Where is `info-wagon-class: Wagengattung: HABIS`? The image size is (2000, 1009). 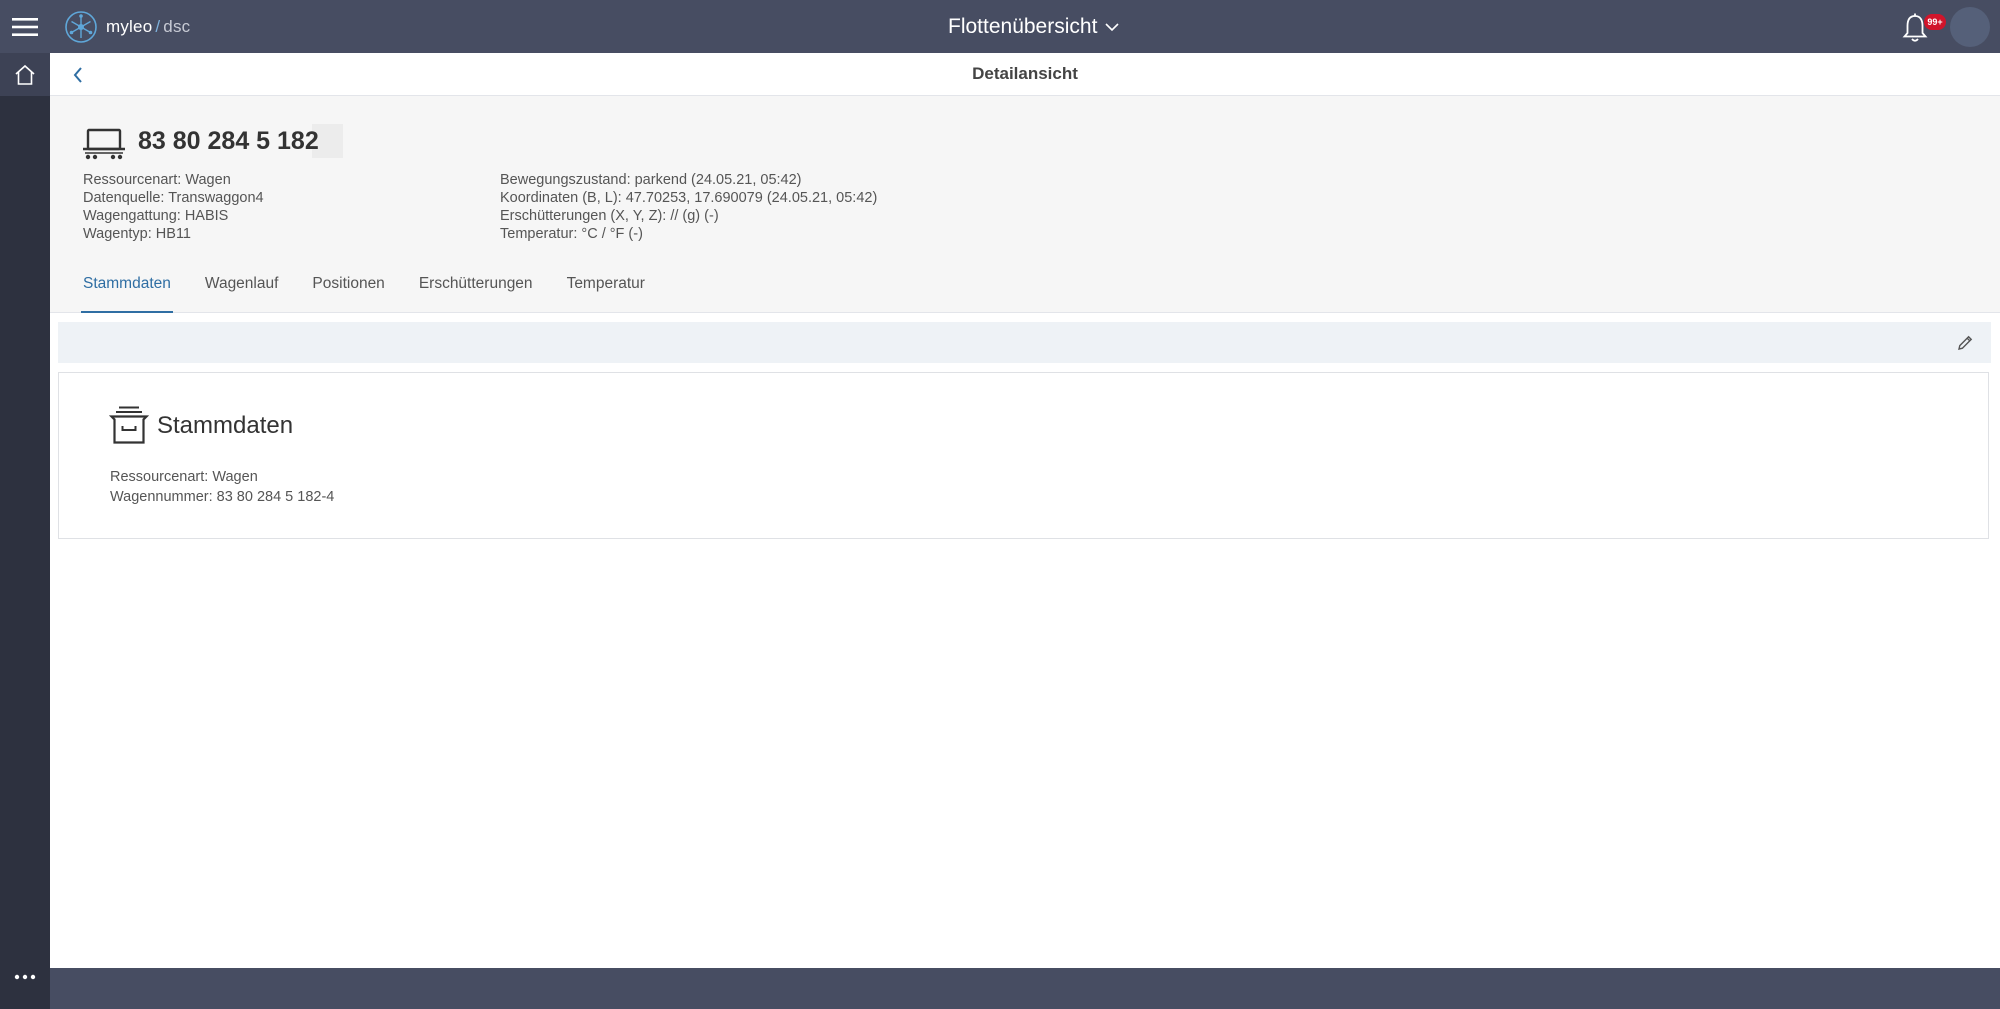
info-wagon-class: Wagengattung: HABIS is located at coordinates (156, 216).